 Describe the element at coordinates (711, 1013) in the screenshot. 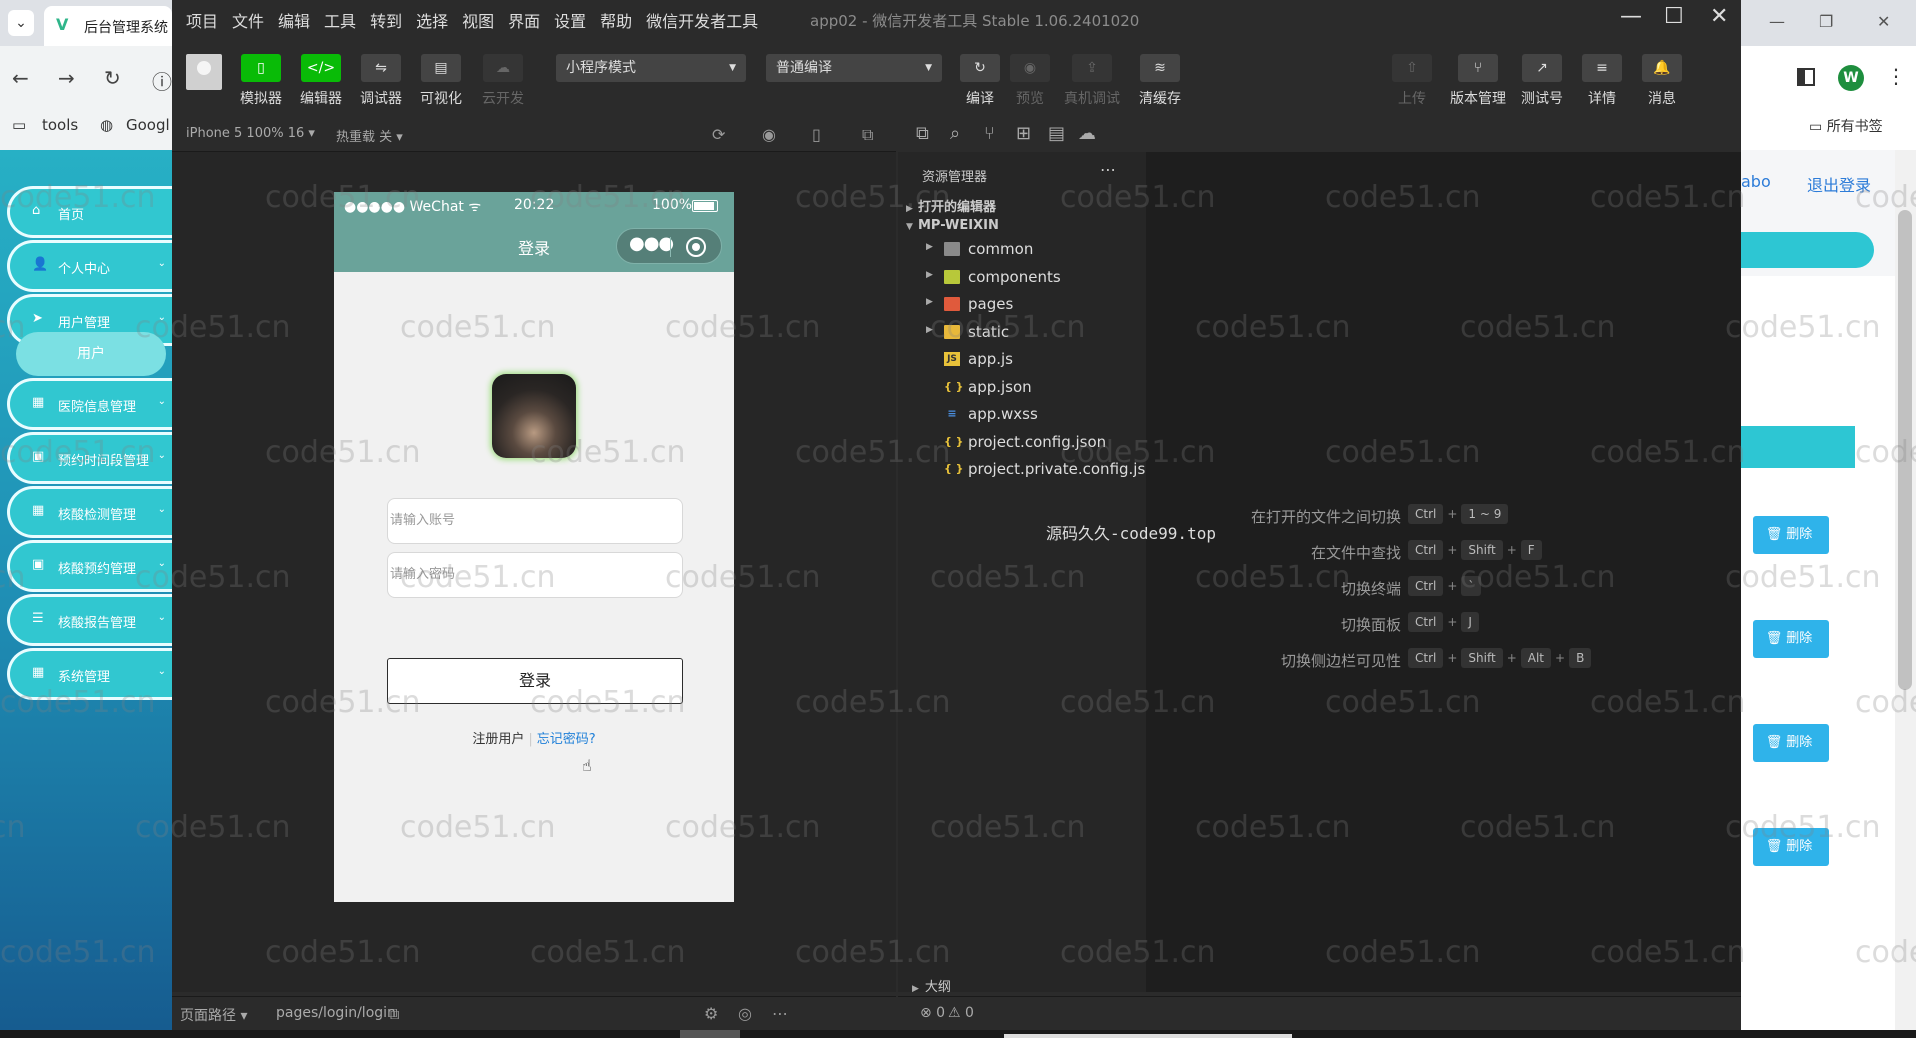

I see `bug-icon: ⚙` at that location.